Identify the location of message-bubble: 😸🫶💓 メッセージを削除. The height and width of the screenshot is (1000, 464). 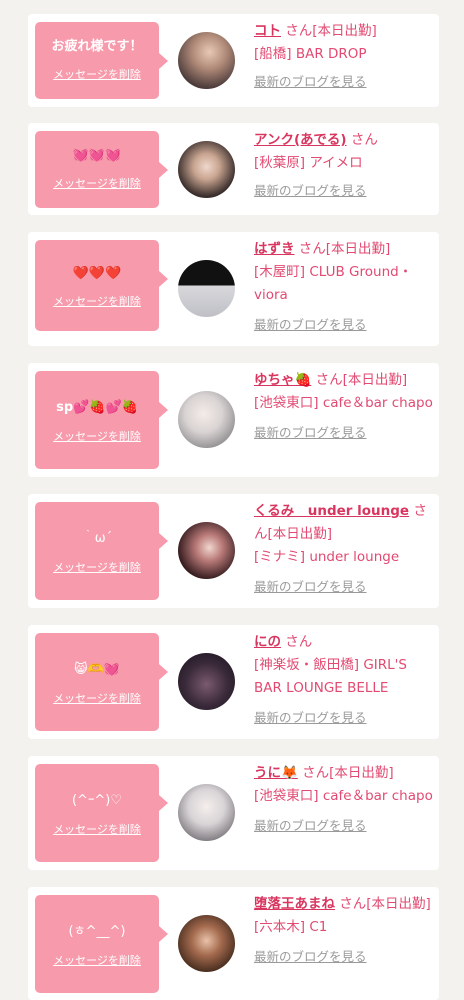
(101, 682).